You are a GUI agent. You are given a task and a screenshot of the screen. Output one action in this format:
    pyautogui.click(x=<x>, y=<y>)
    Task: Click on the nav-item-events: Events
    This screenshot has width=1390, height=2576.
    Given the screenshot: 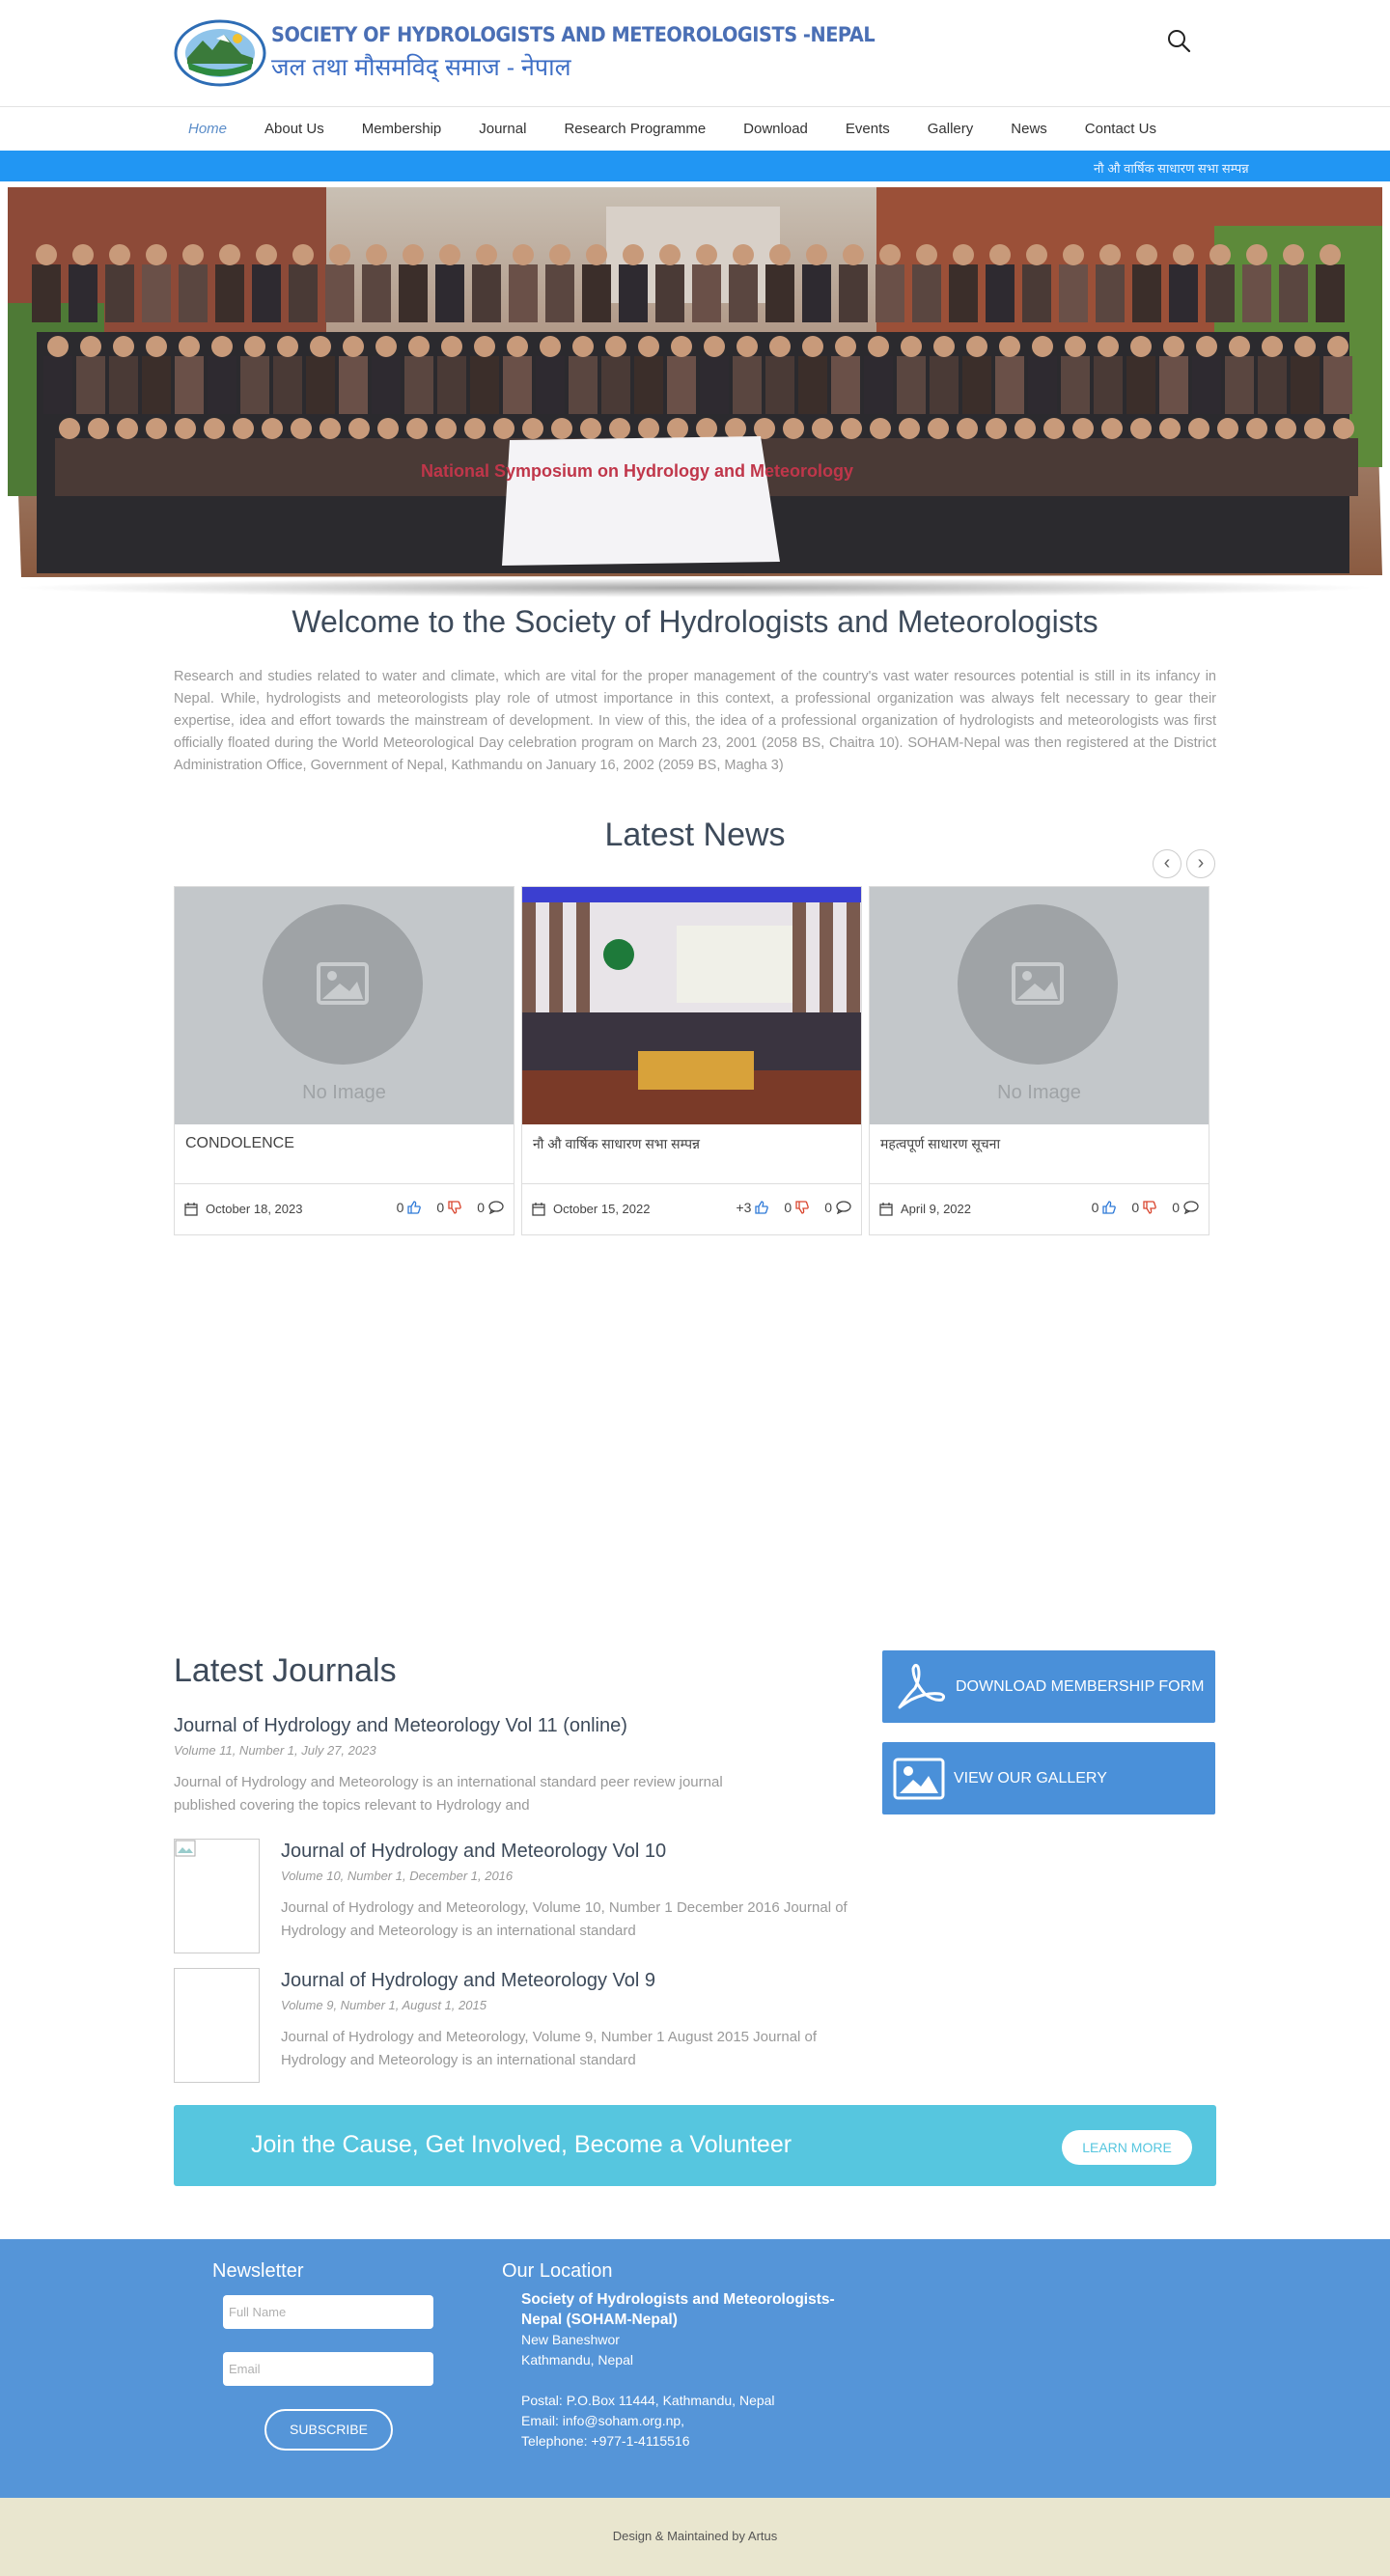 What is the action you would take?
    pyautogui.click(x=869, y=129)
    